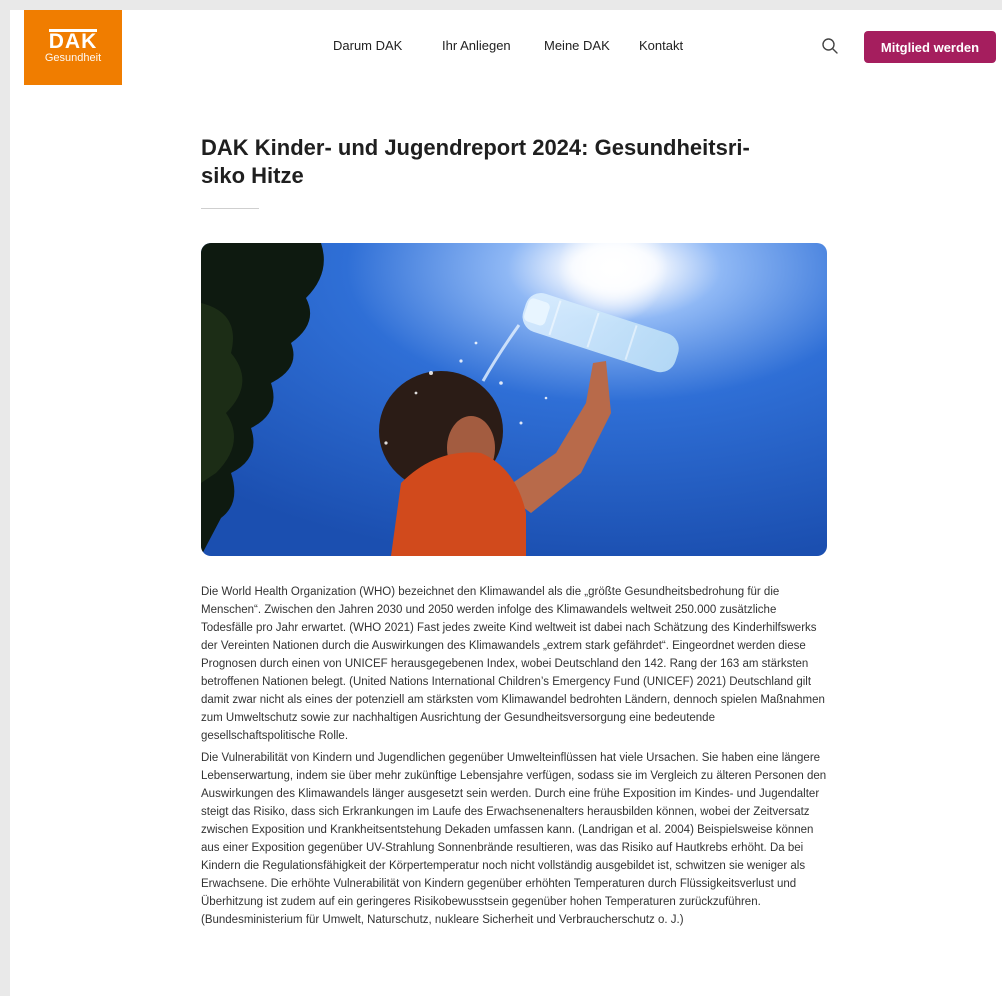  What do you see at coordinates (476, 45) in the screenshot?
I see `nav-item-ihr-anliegen: Ihr Anliegen` at bounding box center [476, 45].